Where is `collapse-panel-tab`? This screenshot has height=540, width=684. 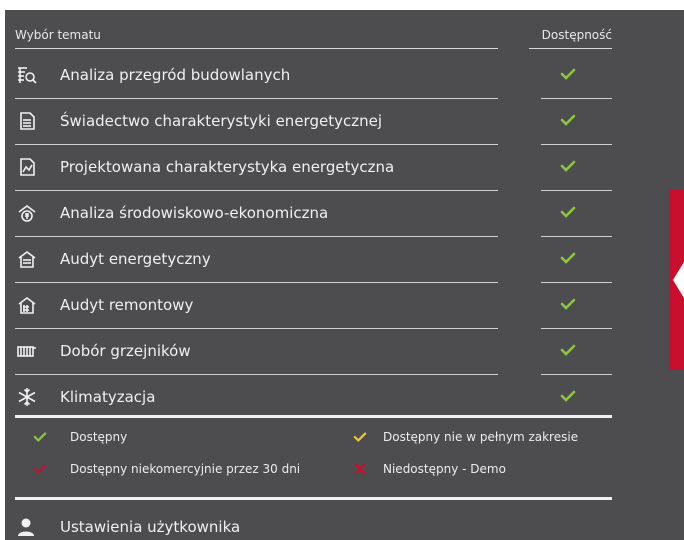 collapse-panel-tab is located at coordinates (676, 280).